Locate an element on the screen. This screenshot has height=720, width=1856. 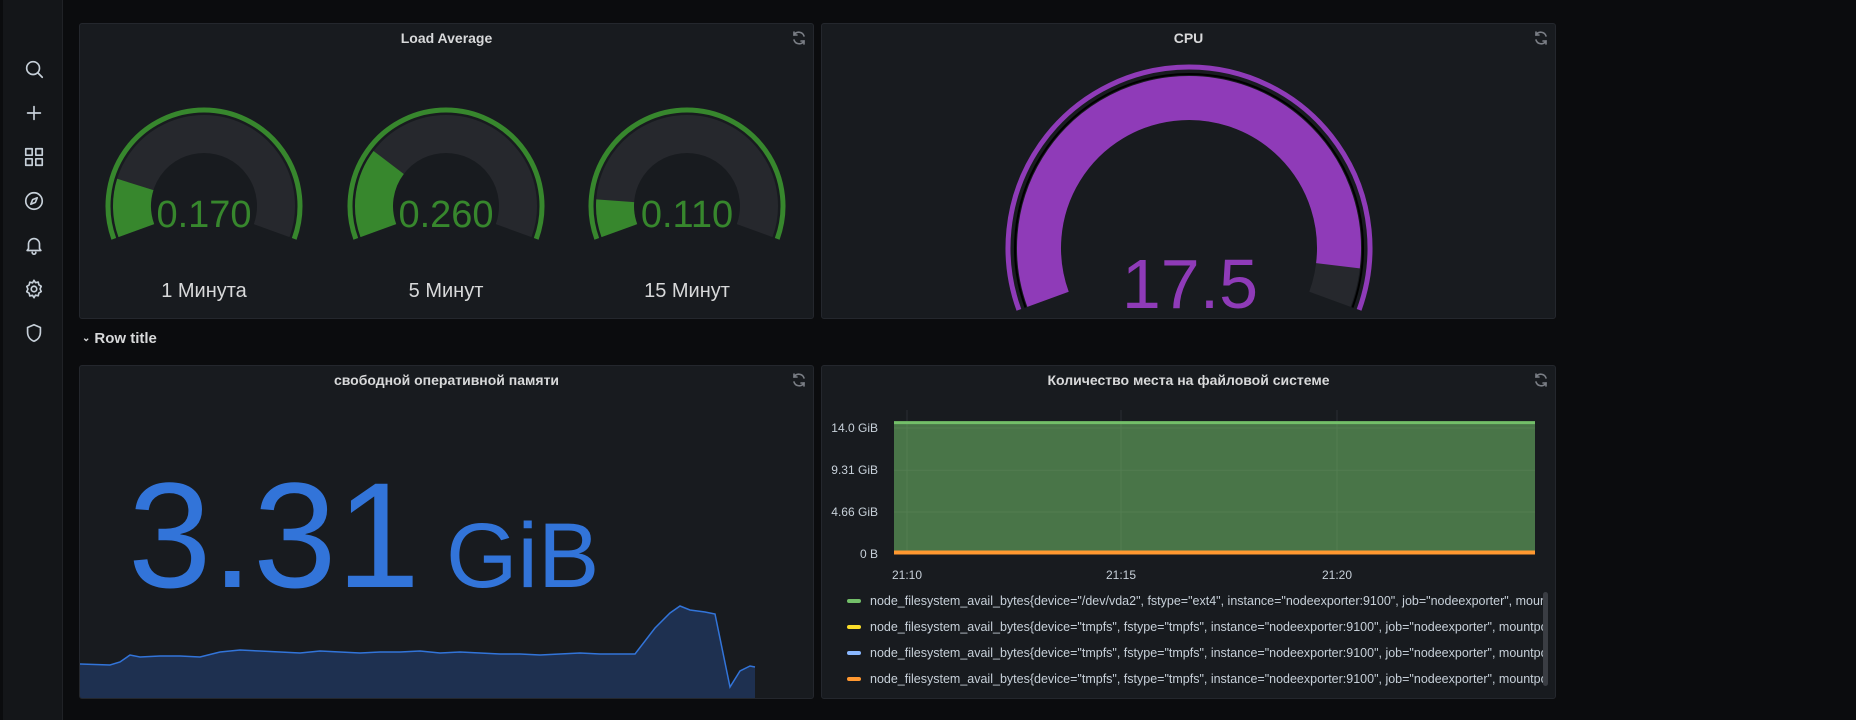
gauge-label-15m: 15 Минут is located at coordinates (687, 291).